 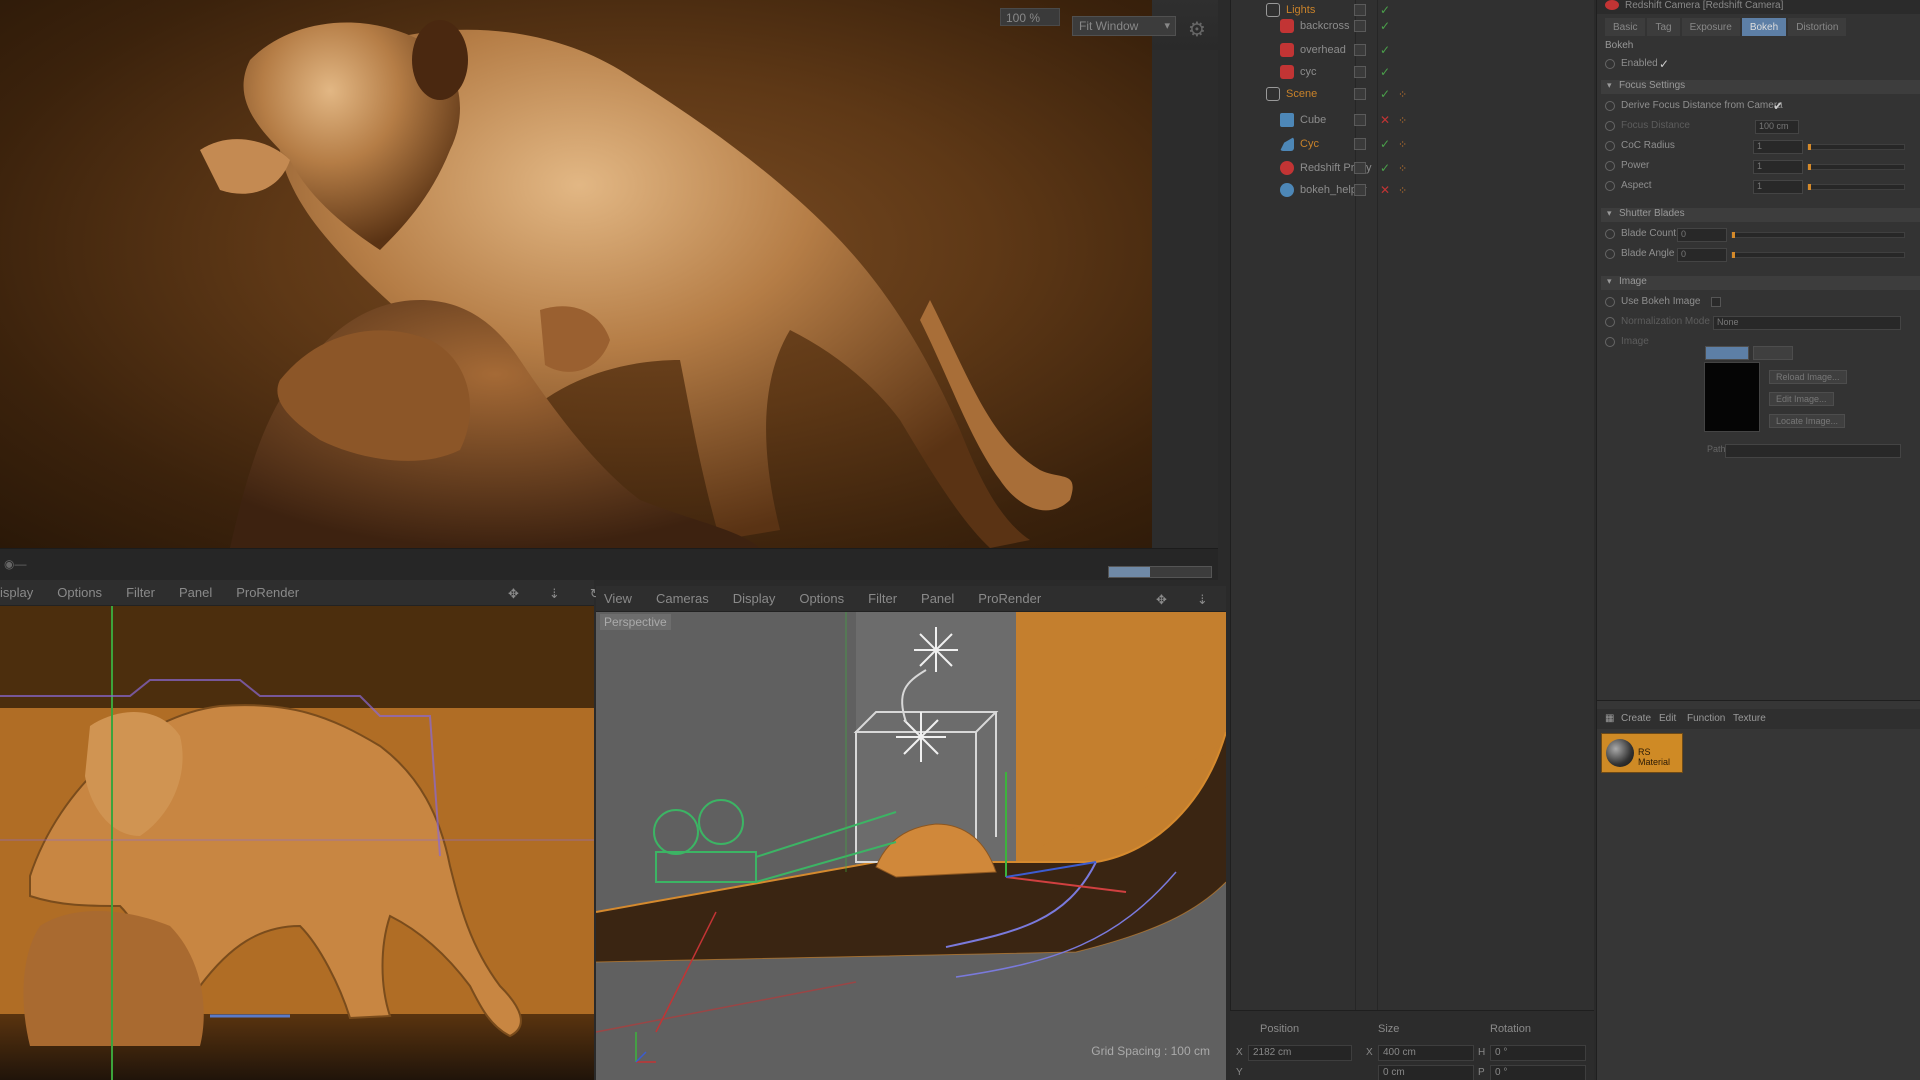 What do you see at coordinates (618, 598) in the screenshot?
I see `menu-view: View` at bounding box center [618, 598].